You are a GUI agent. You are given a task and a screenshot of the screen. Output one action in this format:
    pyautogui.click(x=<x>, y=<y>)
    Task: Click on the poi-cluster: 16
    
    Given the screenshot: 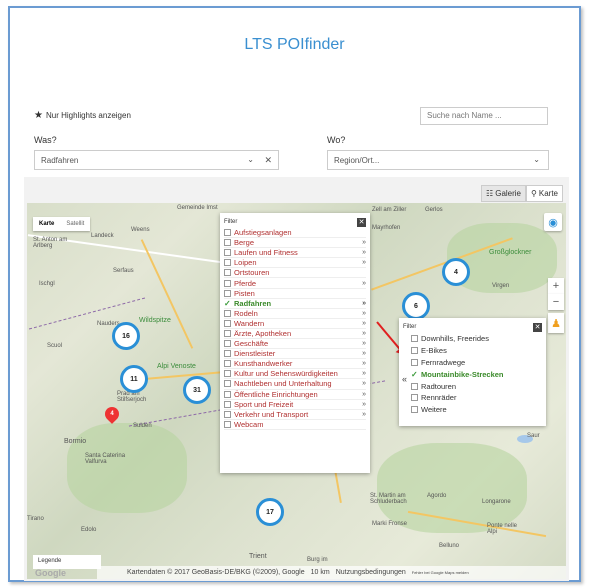 What is the action you would take?
    pyautogui.click(x=126, y=336)
    